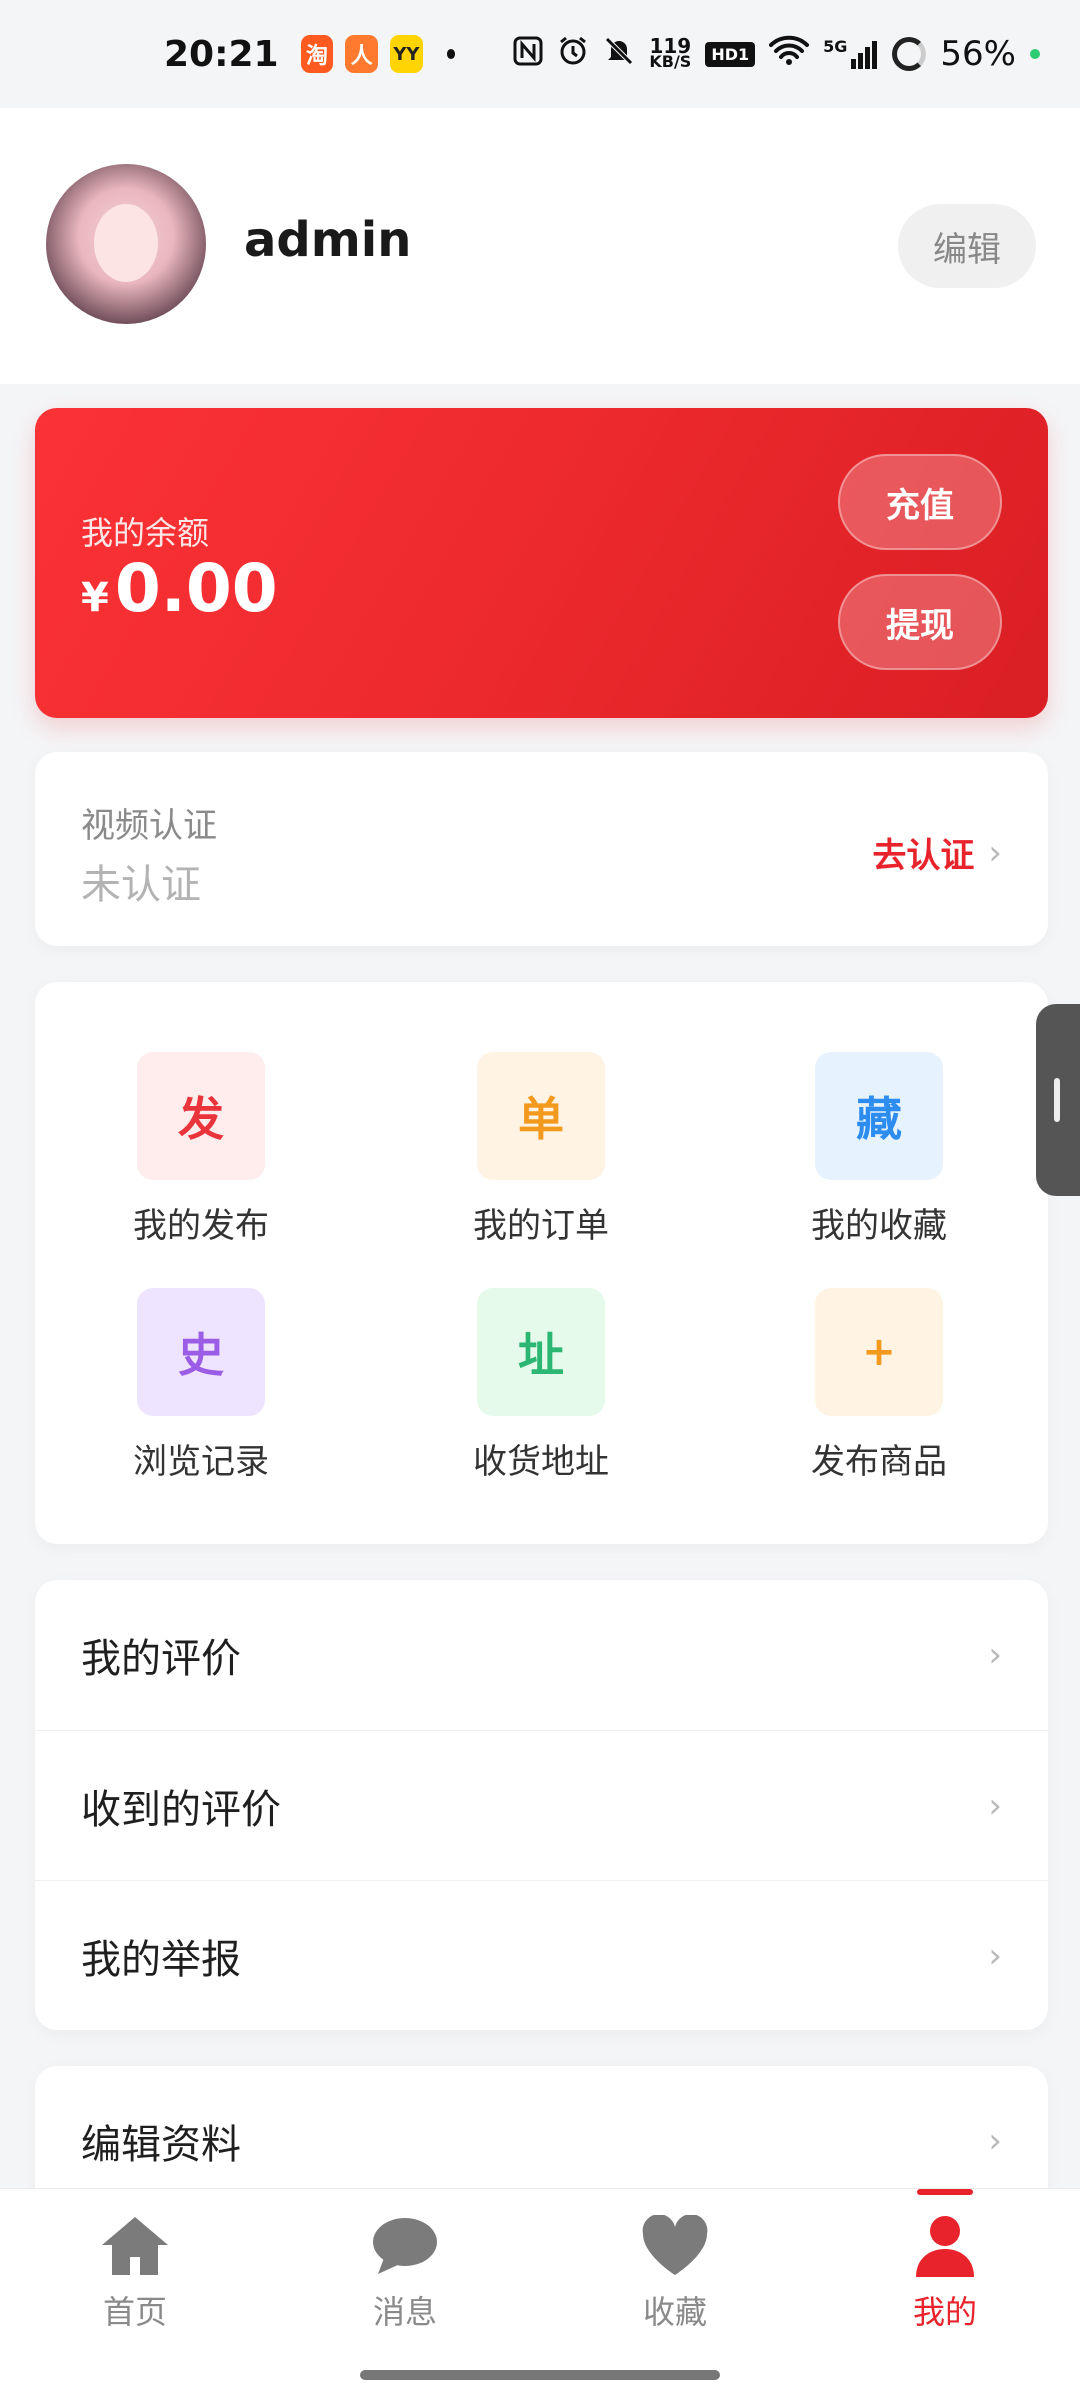 The image size is (1080, 2400). I want to click on posts-icon: 发, so click(201, 1116).